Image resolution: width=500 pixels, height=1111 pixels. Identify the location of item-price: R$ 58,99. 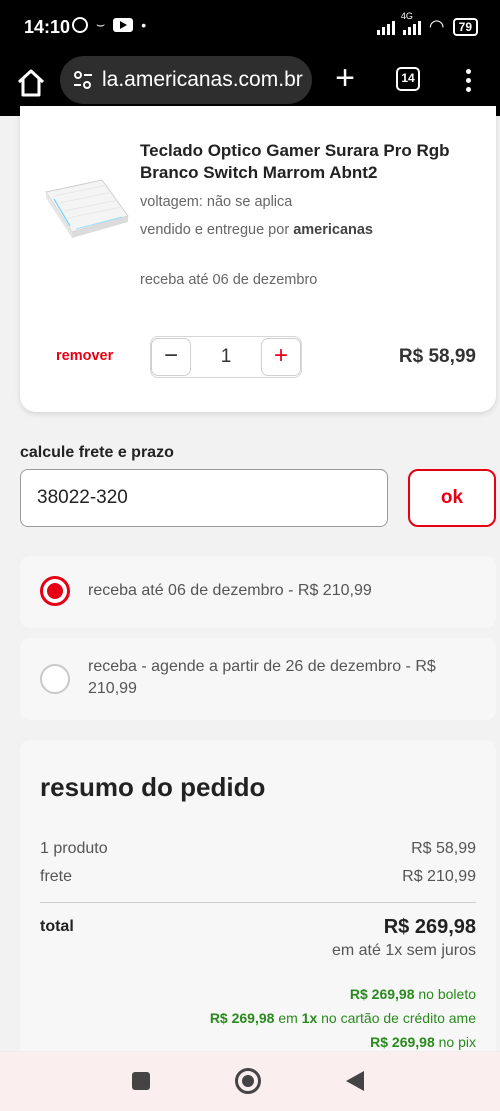
(437, 356).